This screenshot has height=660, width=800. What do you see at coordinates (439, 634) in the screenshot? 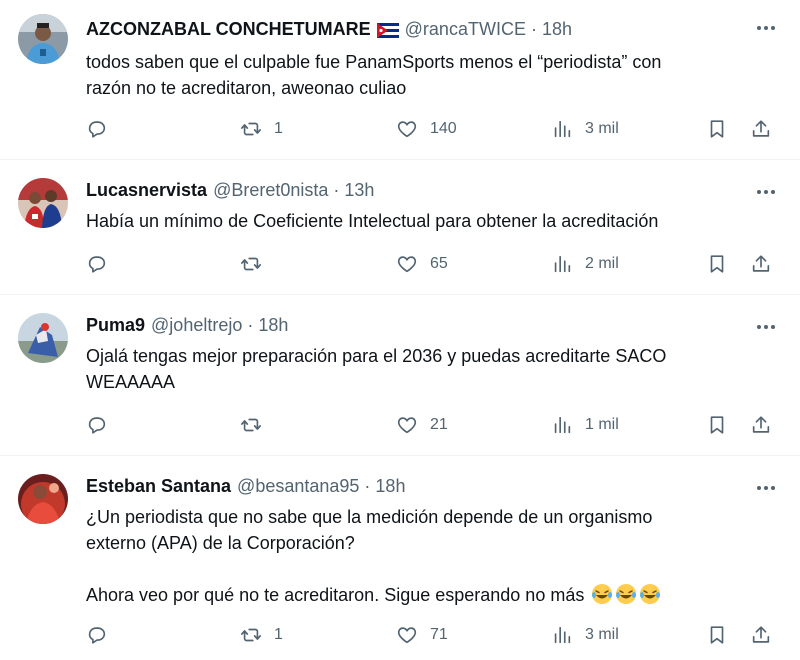
I see `like-count: 71` at bounding box center [439, 634].